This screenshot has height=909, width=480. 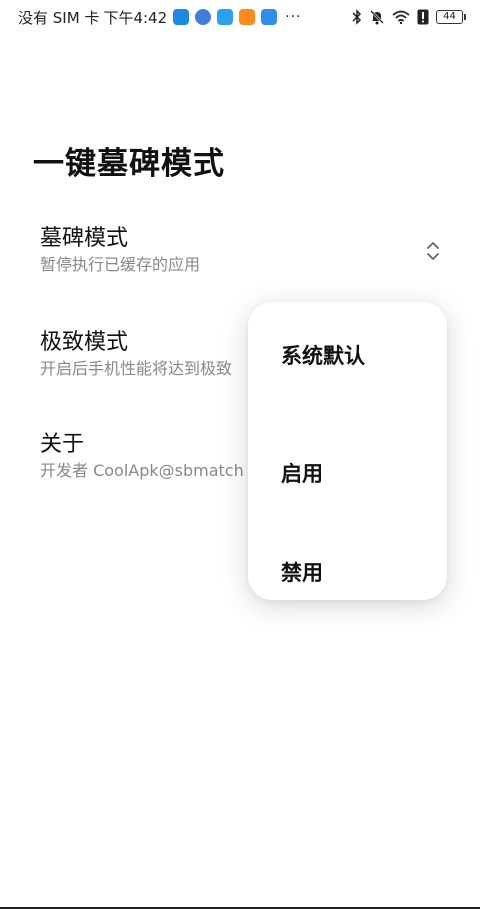 I want to click on notification-play-icon, so click(x=247, y=17).